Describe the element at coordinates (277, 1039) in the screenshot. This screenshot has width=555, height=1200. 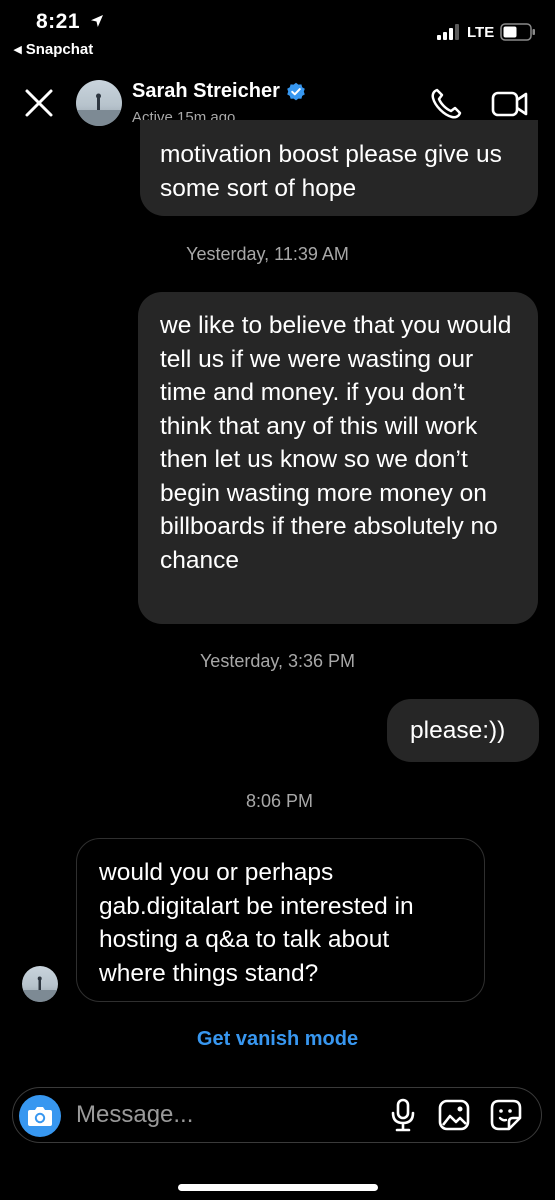
I see `get-vanish-mode-link: Get vanish mode` at that location.